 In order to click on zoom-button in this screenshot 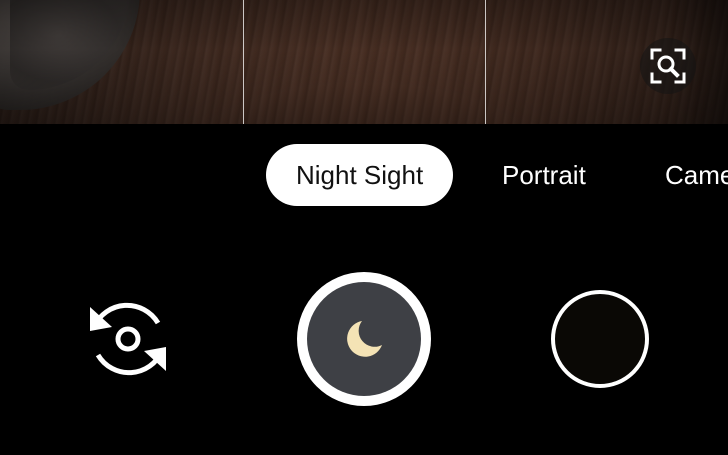, I will do `click(668, 66)`.